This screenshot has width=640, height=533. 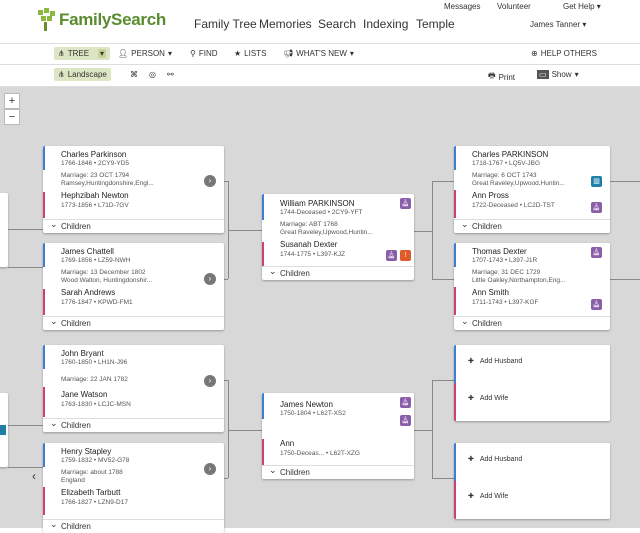 I want to click on husband-name: James Newton, so click(x=306, y=404).